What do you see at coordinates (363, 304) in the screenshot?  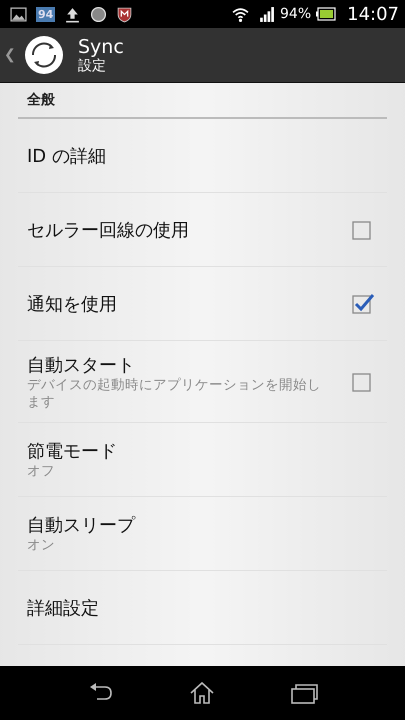 I see `checkbox` at bounding box center [363, 304].